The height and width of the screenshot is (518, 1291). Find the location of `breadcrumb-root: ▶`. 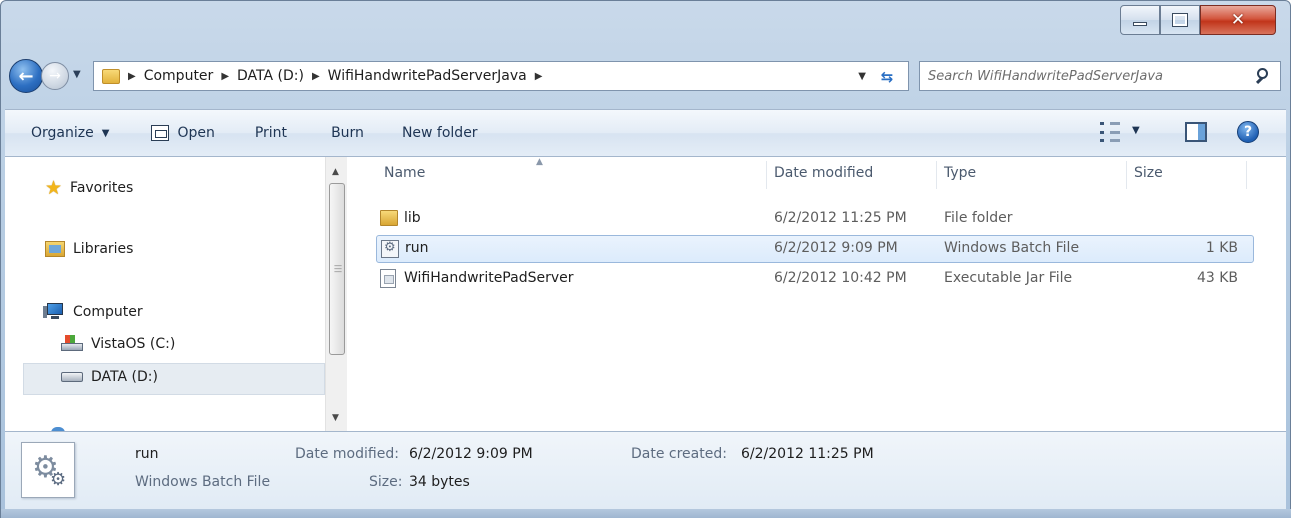

breadcrumb-root: ▶ is located at coordinates (136, 76).